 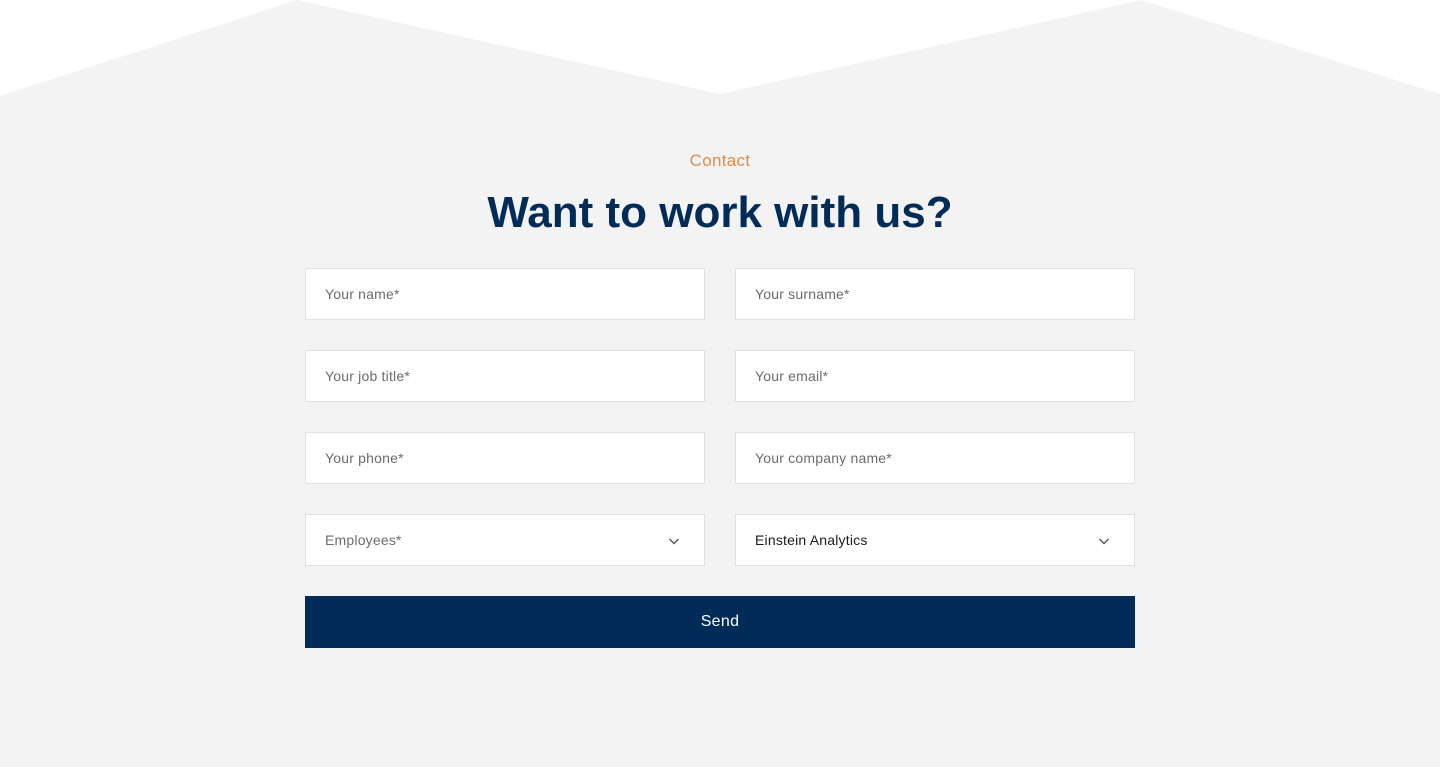 What do you see at coordinates (364, 458) in the screenshot?
I see `phone-placeholder: Your phone*` at bounding box center [364, 458].